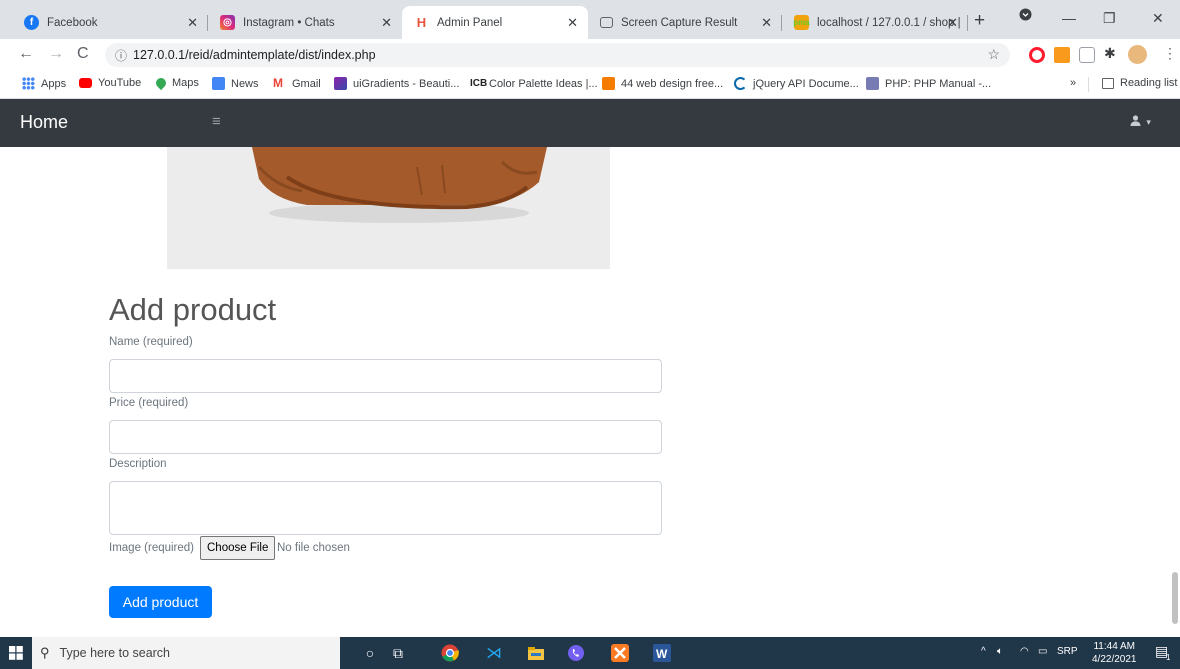 The height and width of the screenshot is (669, 1180). Describe the element at coordinates (138, 464) in the screenshot. I see `description-label: Description` at that location.